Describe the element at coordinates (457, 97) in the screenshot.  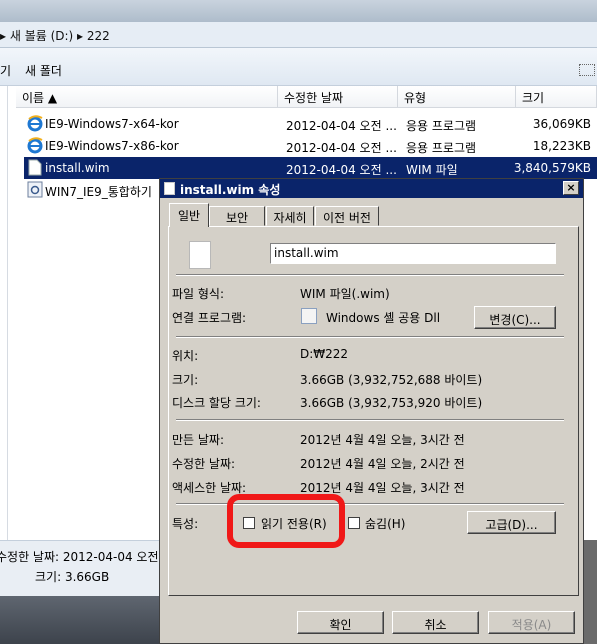
I see `column-header-type: 유형` at that location.